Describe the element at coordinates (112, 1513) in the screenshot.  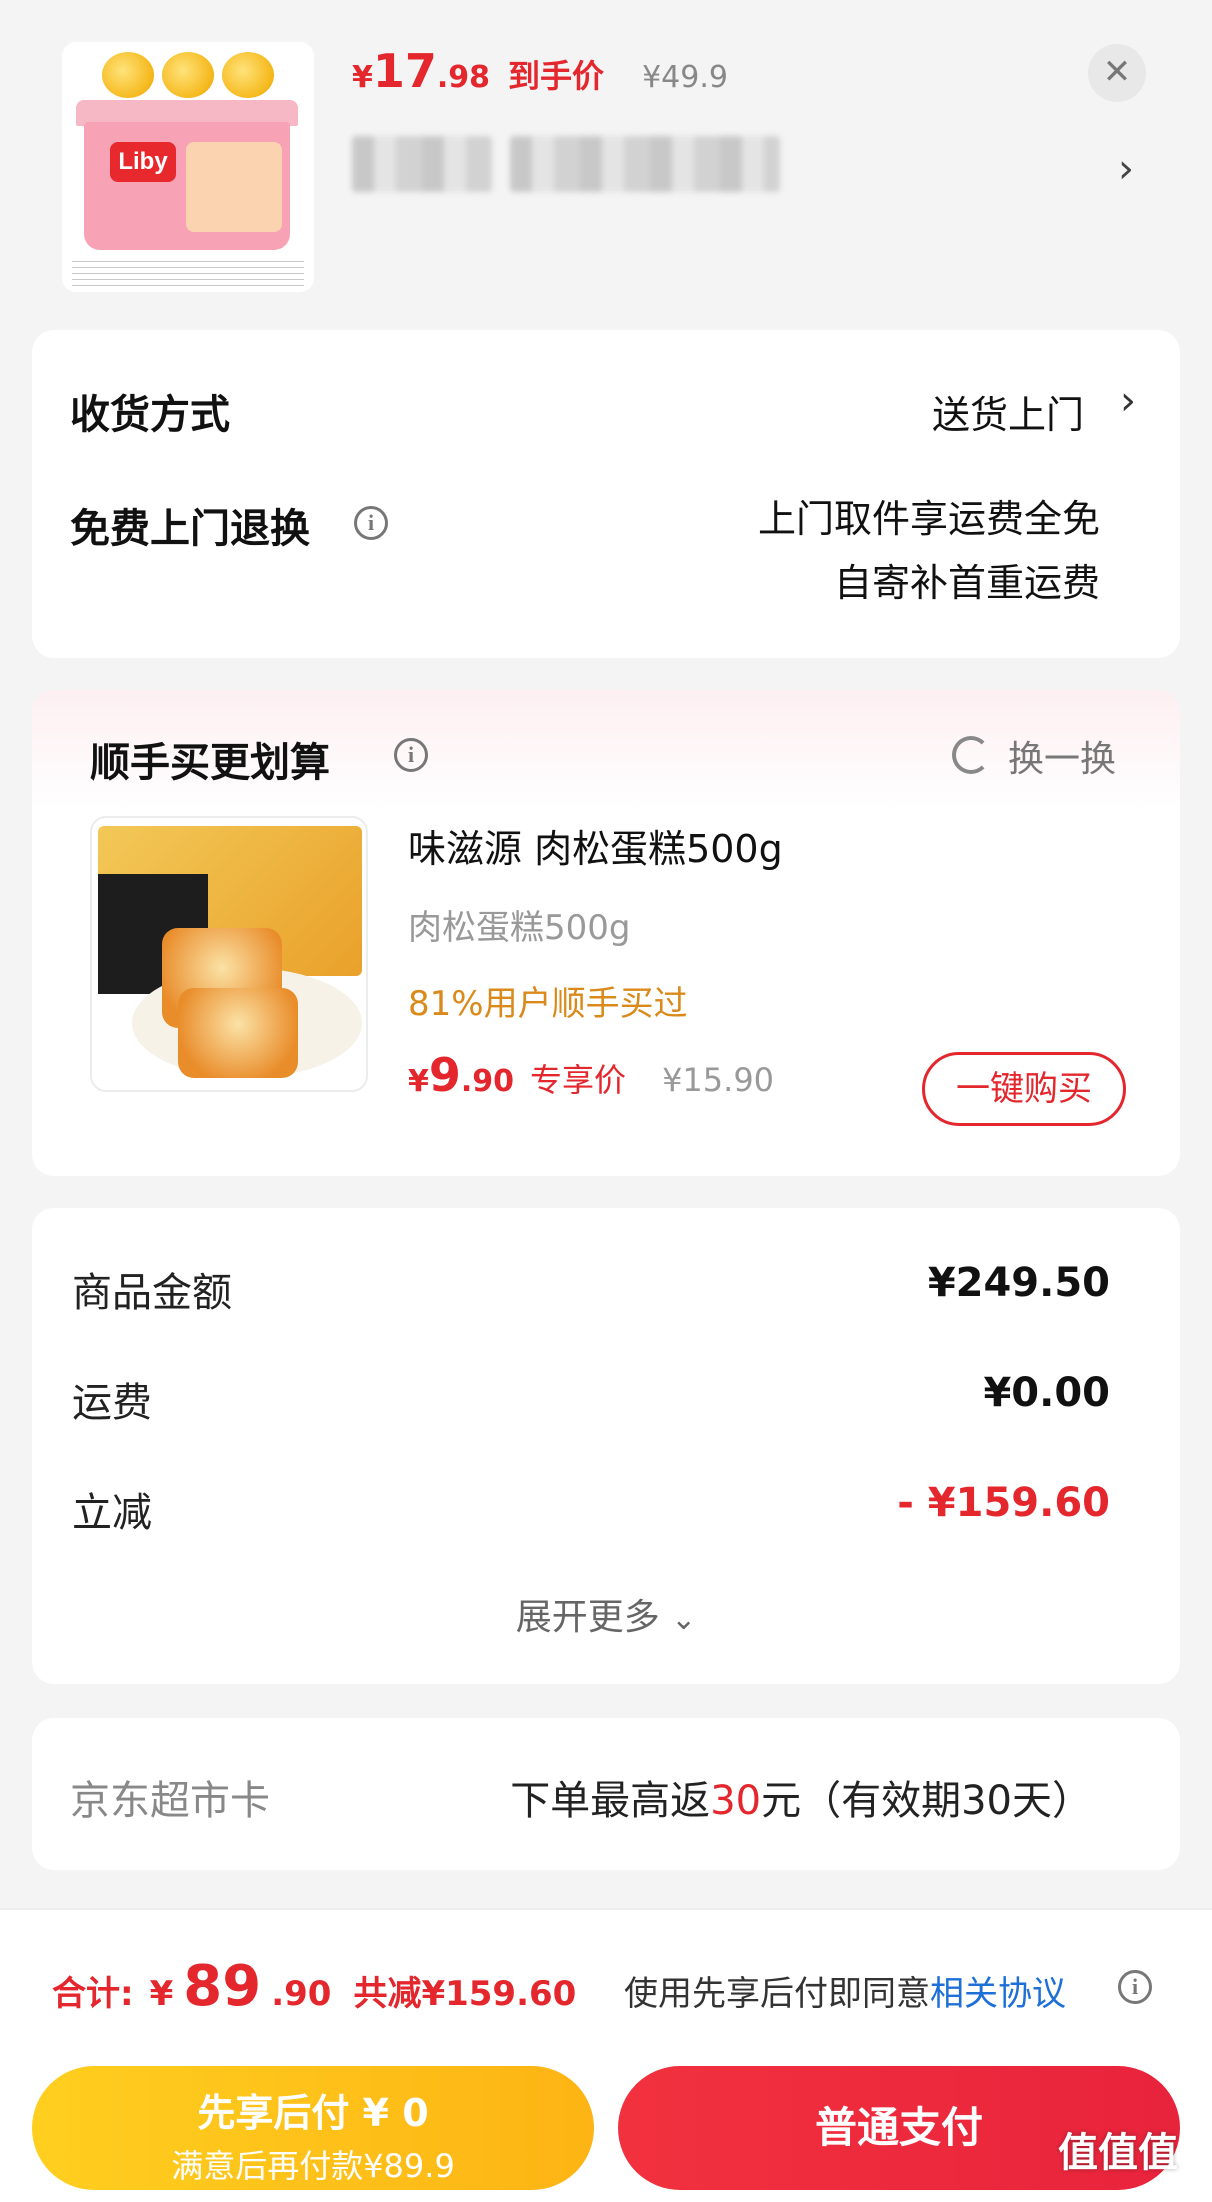
I see `summary-label: 立减` at that location.